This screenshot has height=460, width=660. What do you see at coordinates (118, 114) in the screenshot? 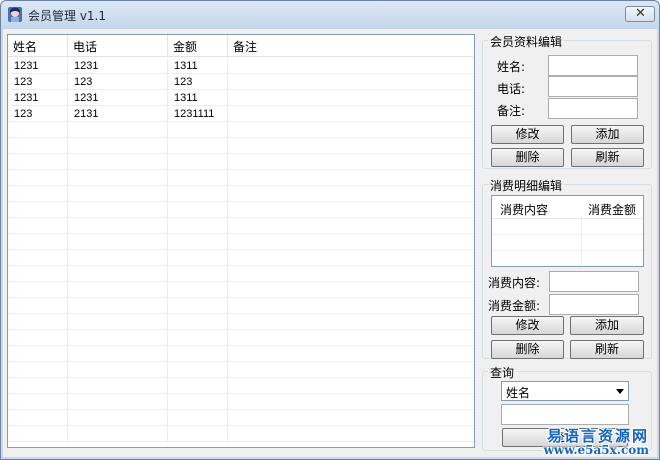
I see `table-cell: 2131` at bounding box center [118, 114].